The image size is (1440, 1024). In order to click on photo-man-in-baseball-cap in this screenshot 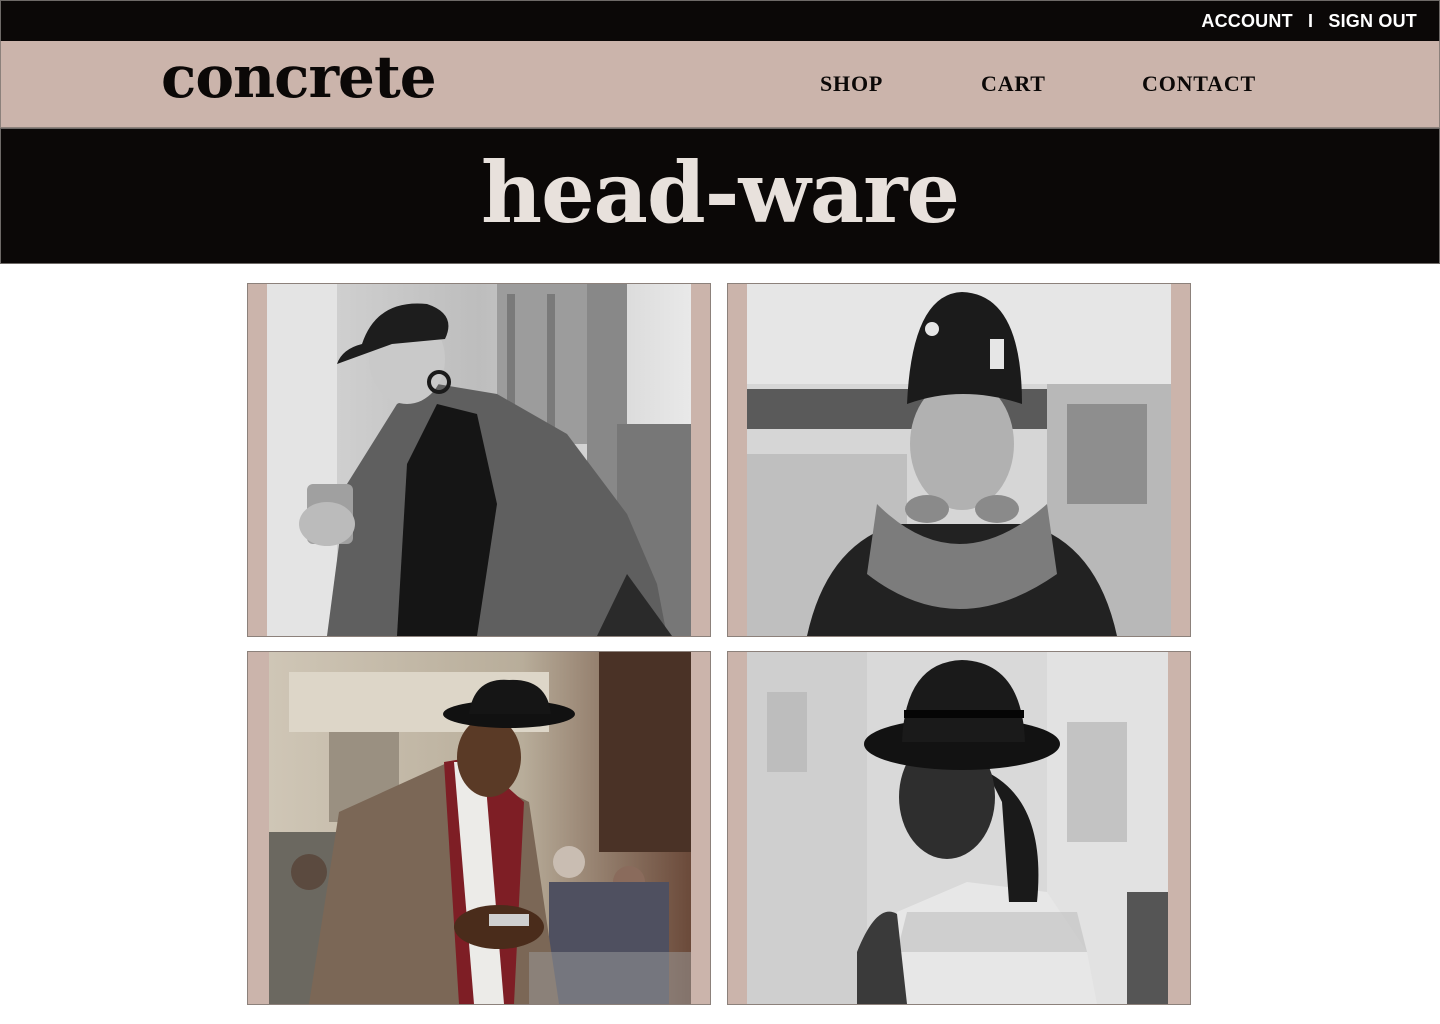, I will do `click(959, 460)`.